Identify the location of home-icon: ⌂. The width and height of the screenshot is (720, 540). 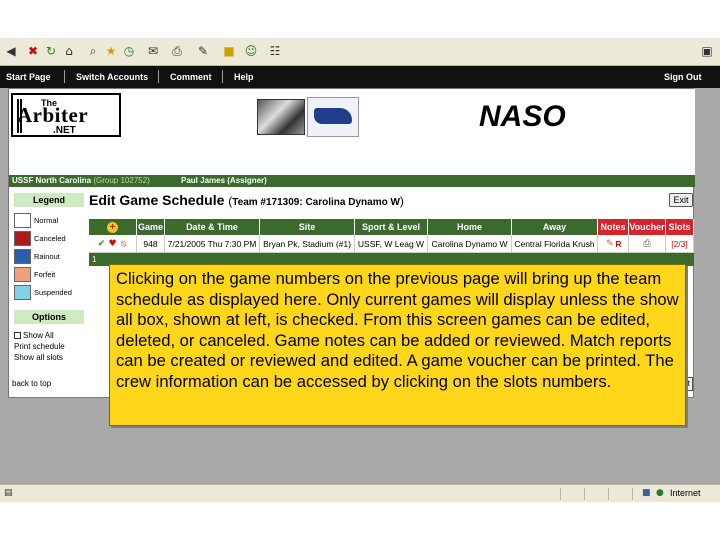
(69, 51).